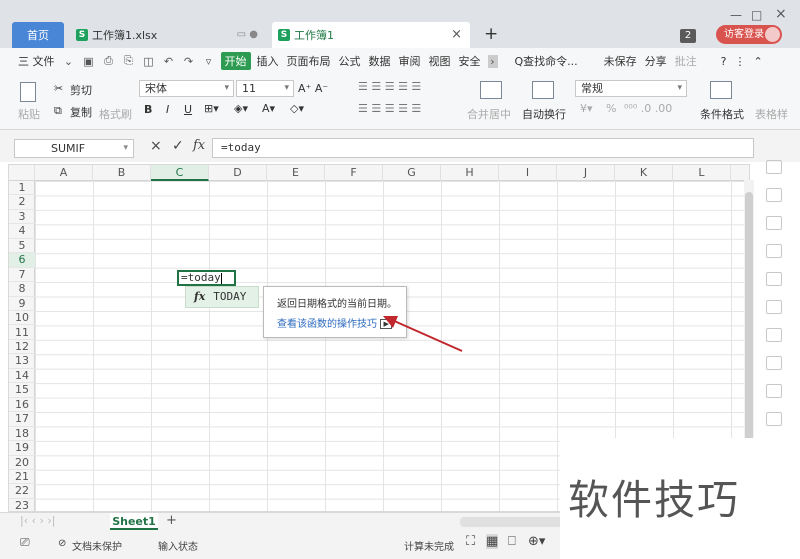  What do you see at coordinates (169, 61) in the screenshot?
I see `undo-icon: ↶` at bounding box center [169, 61].